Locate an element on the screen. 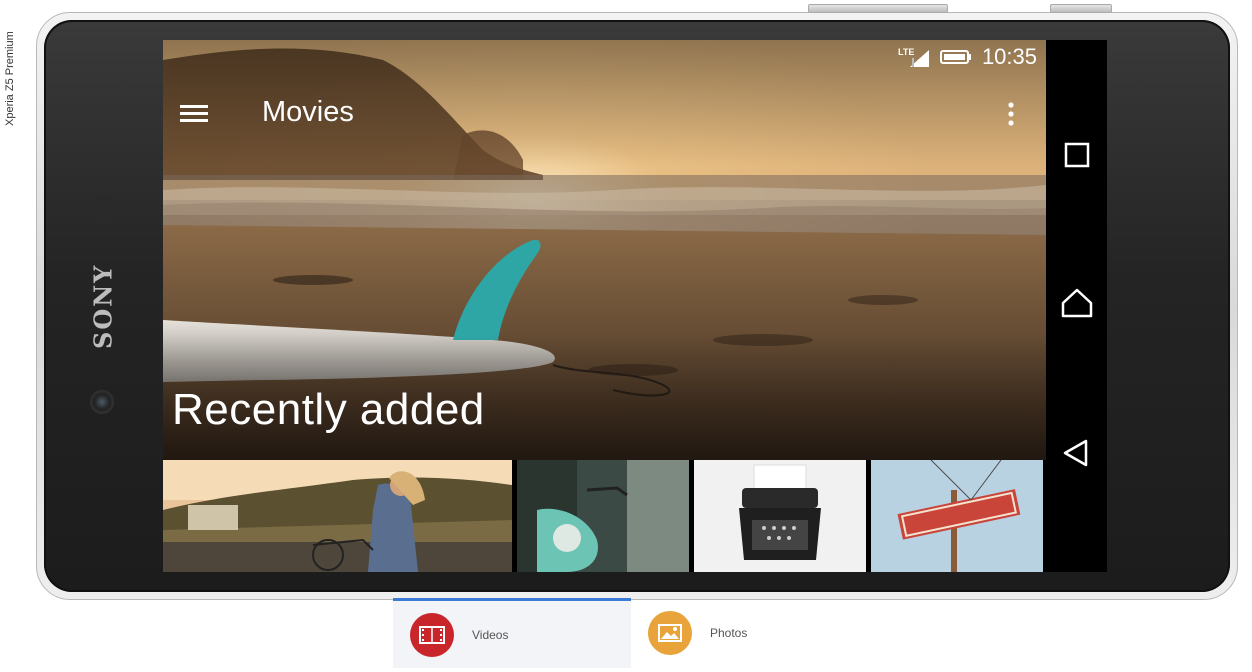 The height and width of the screenshot is (672, 1252). bottom-tab-bar: Videos Photos is located at coordinates (626, 635).